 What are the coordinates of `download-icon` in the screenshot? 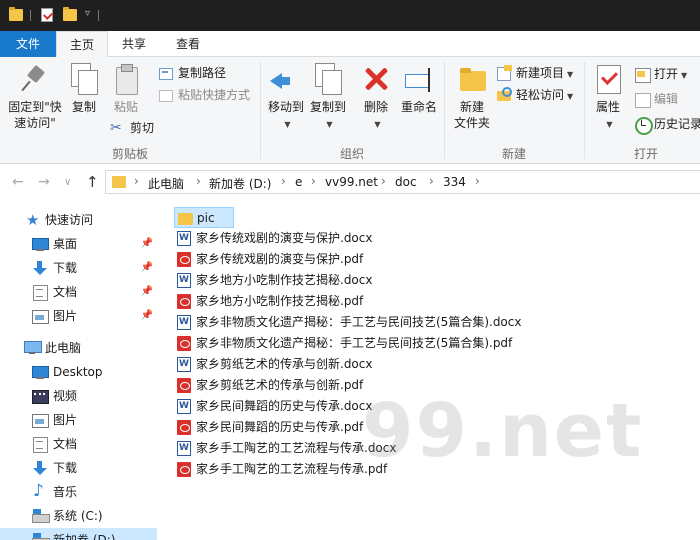 It's located at (40, 268).